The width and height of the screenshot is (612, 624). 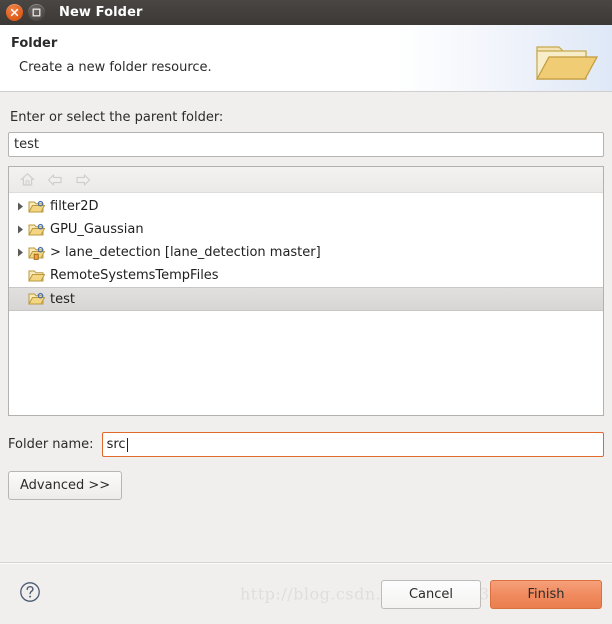 What do you see at coordinates (306, 12) in the screenshot?
I see `window-titlebar: New Folder` at bounding box center [306, 12].